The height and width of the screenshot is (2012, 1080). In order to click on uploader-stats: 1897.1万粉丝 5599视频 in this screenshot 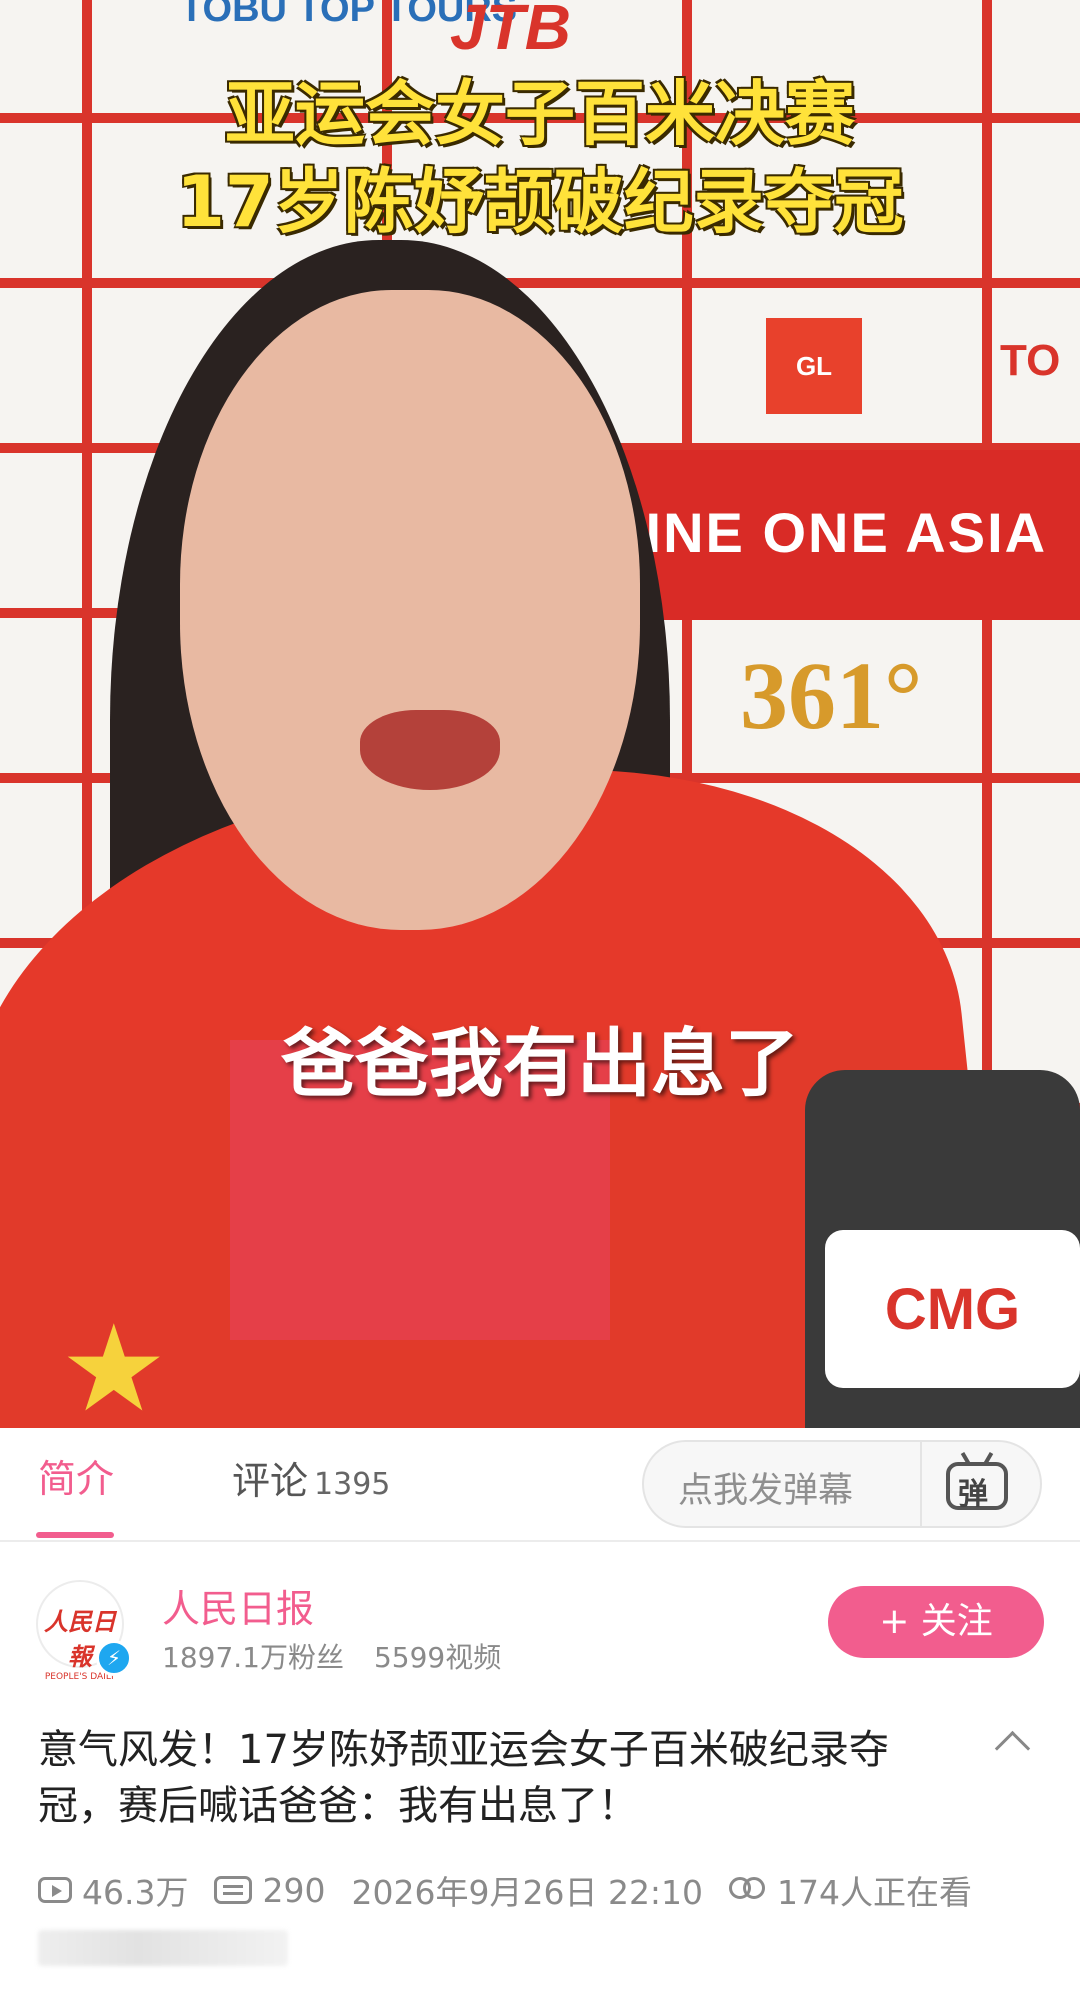, I will do `click(346, 1656)`.